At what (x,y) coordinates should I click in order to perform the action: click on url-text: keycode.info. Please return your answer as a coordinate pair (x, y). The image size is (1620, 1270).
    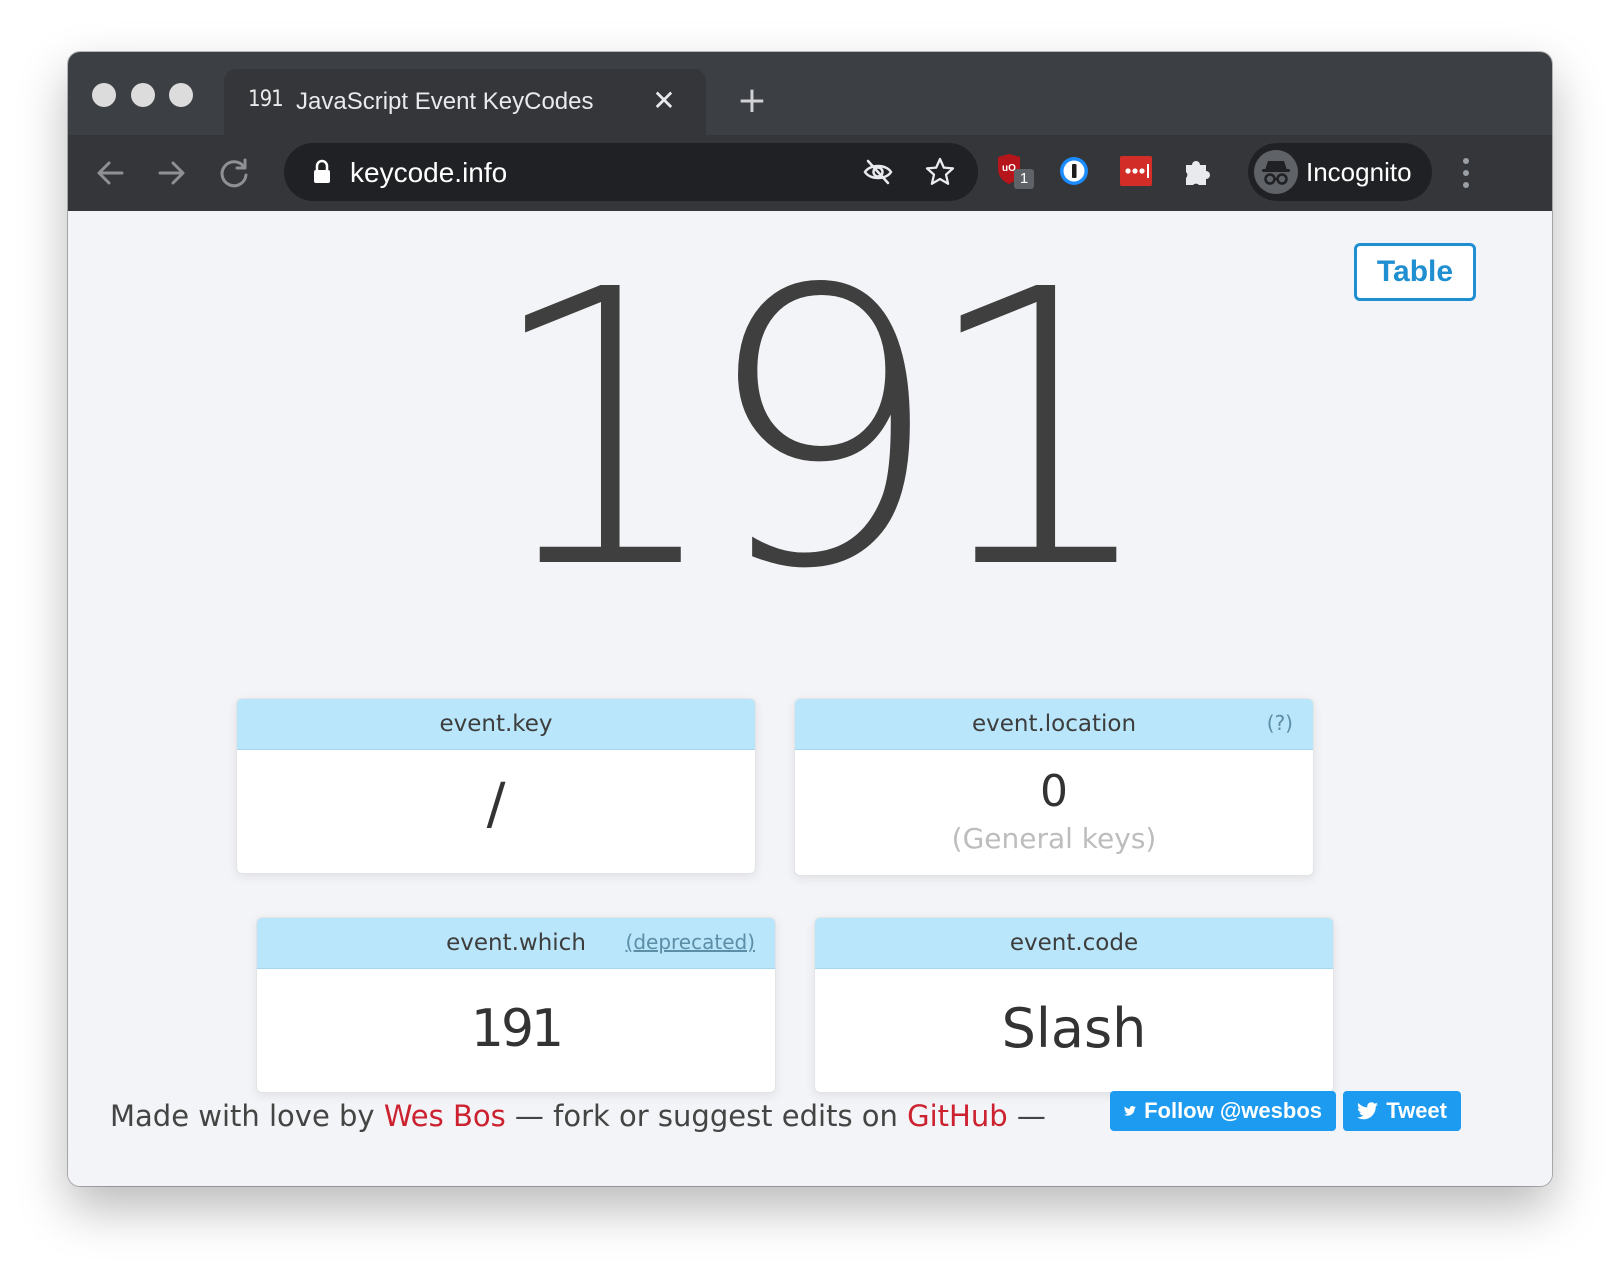
    Looking at the image, I should click on (428, 173).